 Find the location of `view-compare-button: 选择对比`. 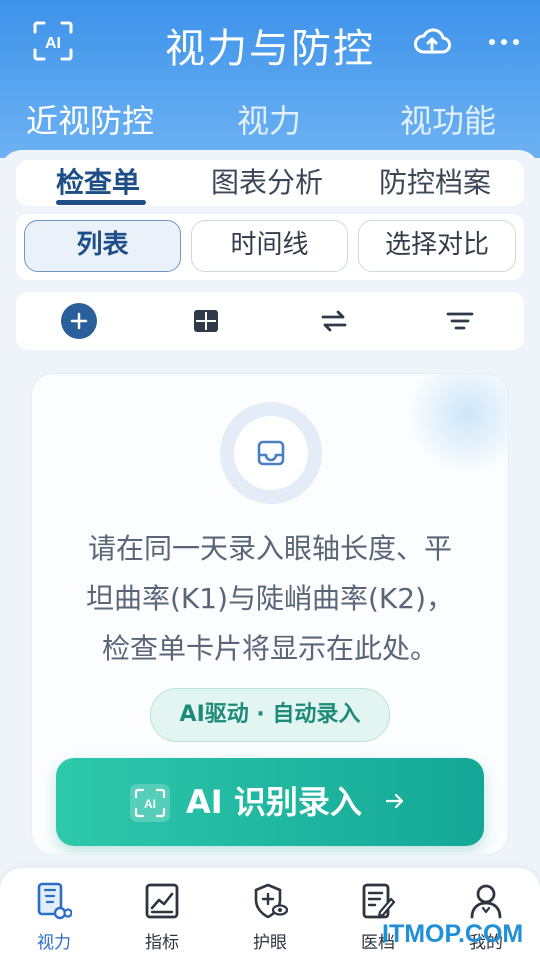

view-compare-button: 选择对比 is located at coordinates (437, 246).